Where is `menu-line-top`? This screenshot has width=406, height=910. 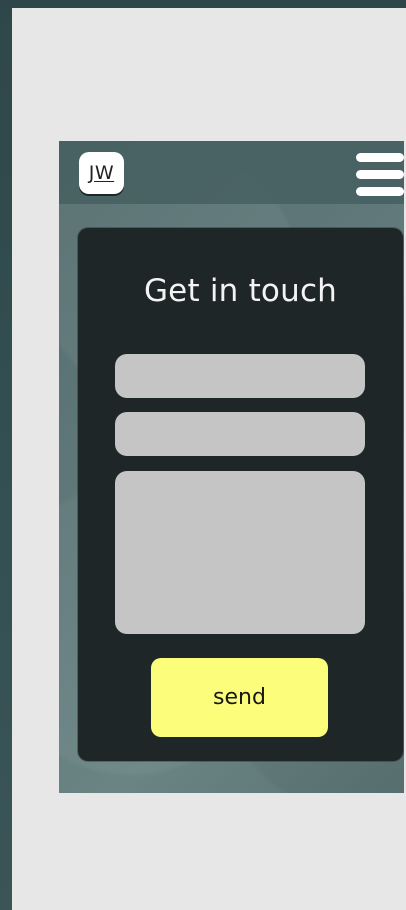 menu-line-top is located at coordinates (380, 157).